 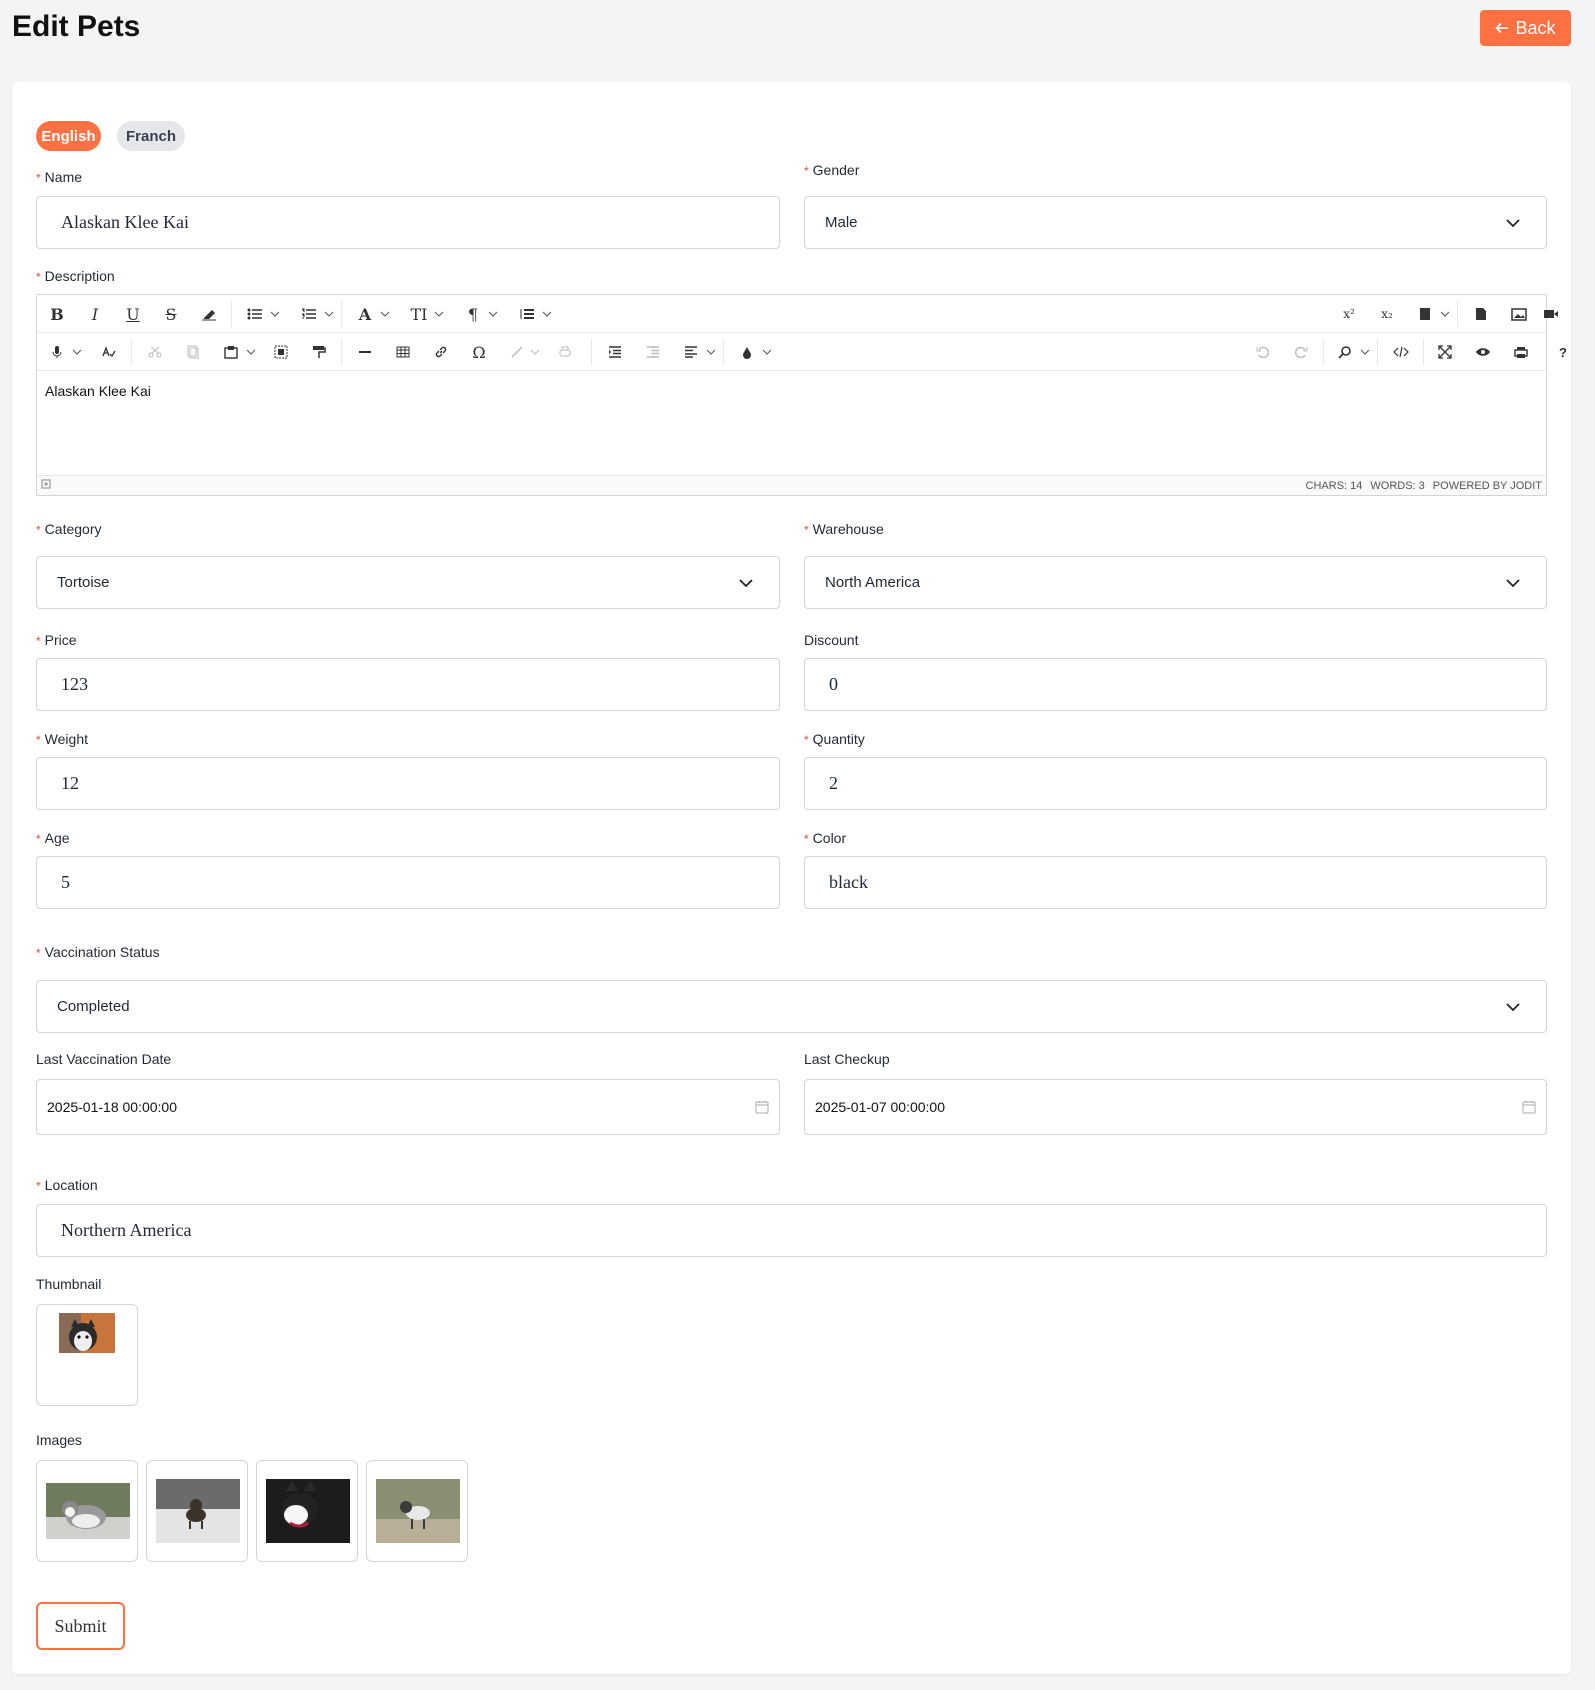 What do you see at coordinates (46, 484) in the screenshot?
I see `resize-handle-icon` at bounding box center [46, 484].